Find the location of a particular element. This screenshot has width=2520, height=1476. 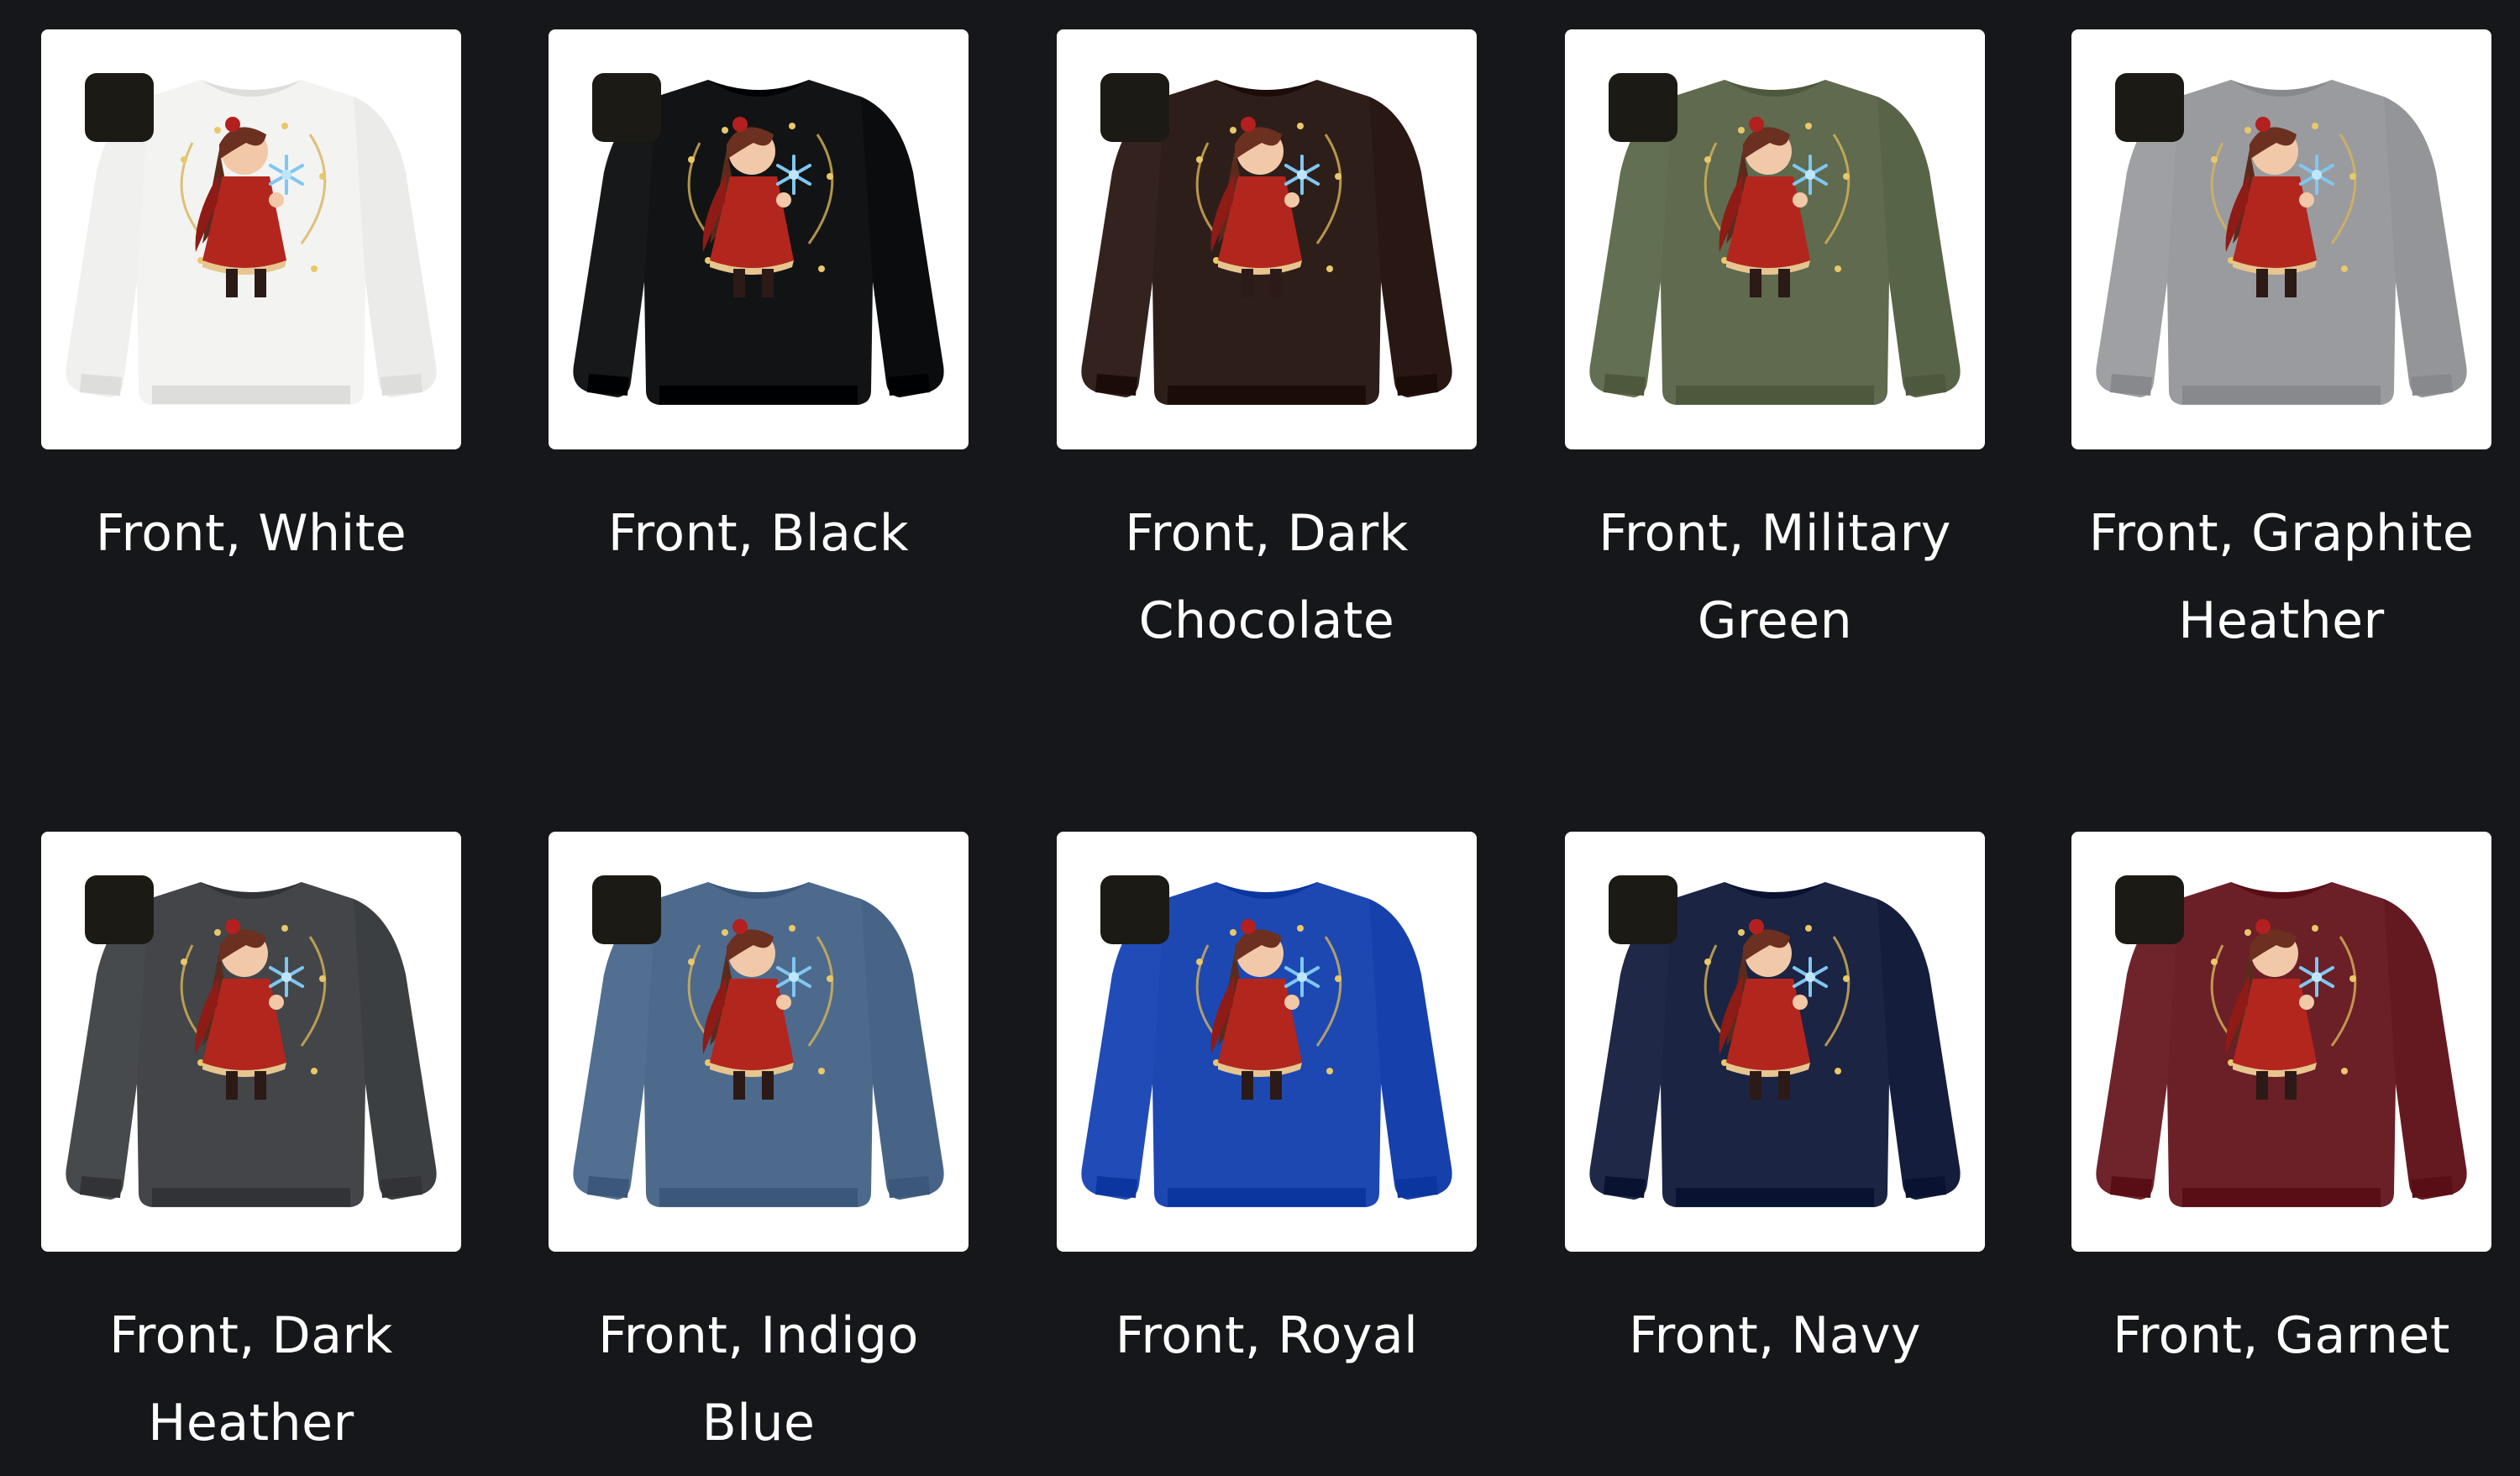

variant-tile: Front, White is located at coordinates (251, 303).